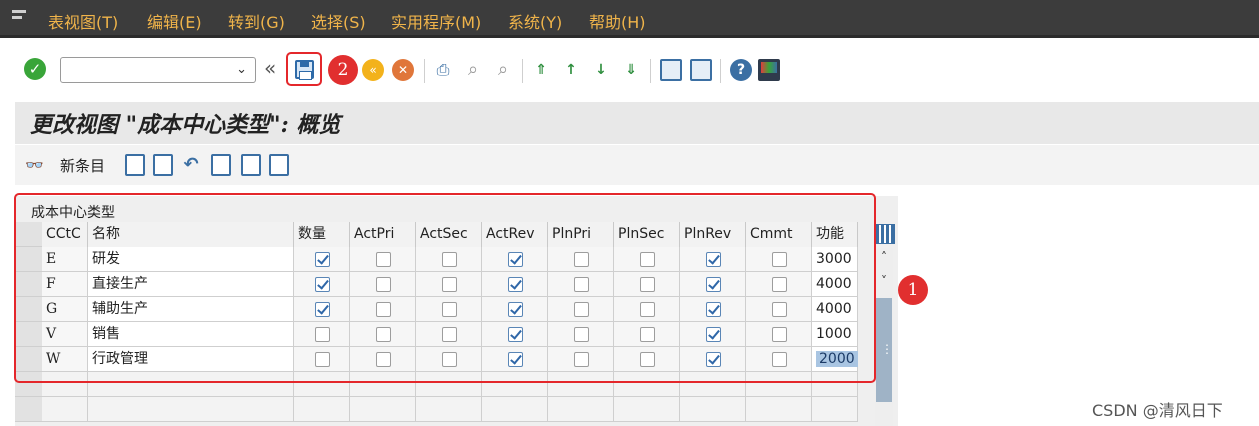 The image size is (1259, 426). What do you see at coordinates (671, 70) in the screenshot?
I see `new-session-icon` at bounding box center [671, 70].